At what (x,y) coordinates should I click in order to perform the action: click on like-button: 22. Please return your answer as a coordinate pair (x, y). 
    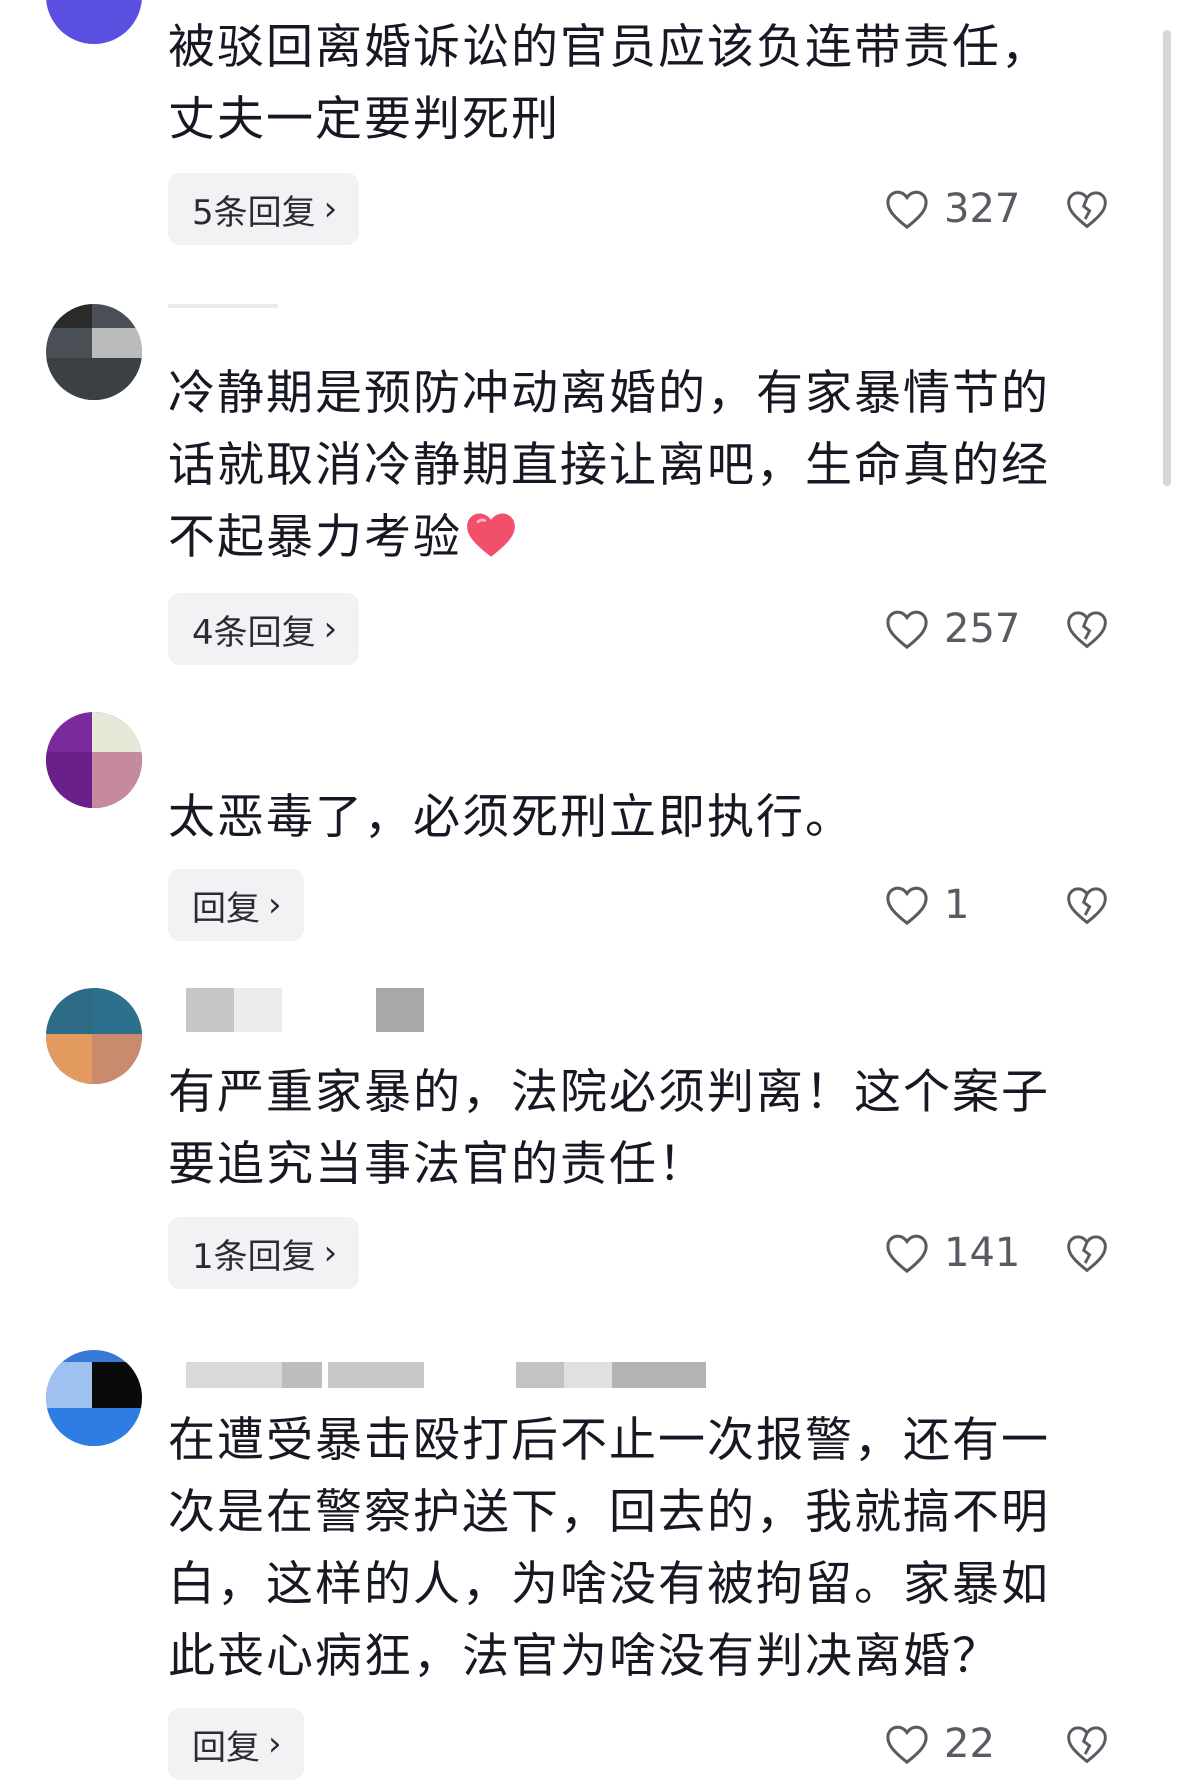
    Looking at the image, I should click on (939, 1744).